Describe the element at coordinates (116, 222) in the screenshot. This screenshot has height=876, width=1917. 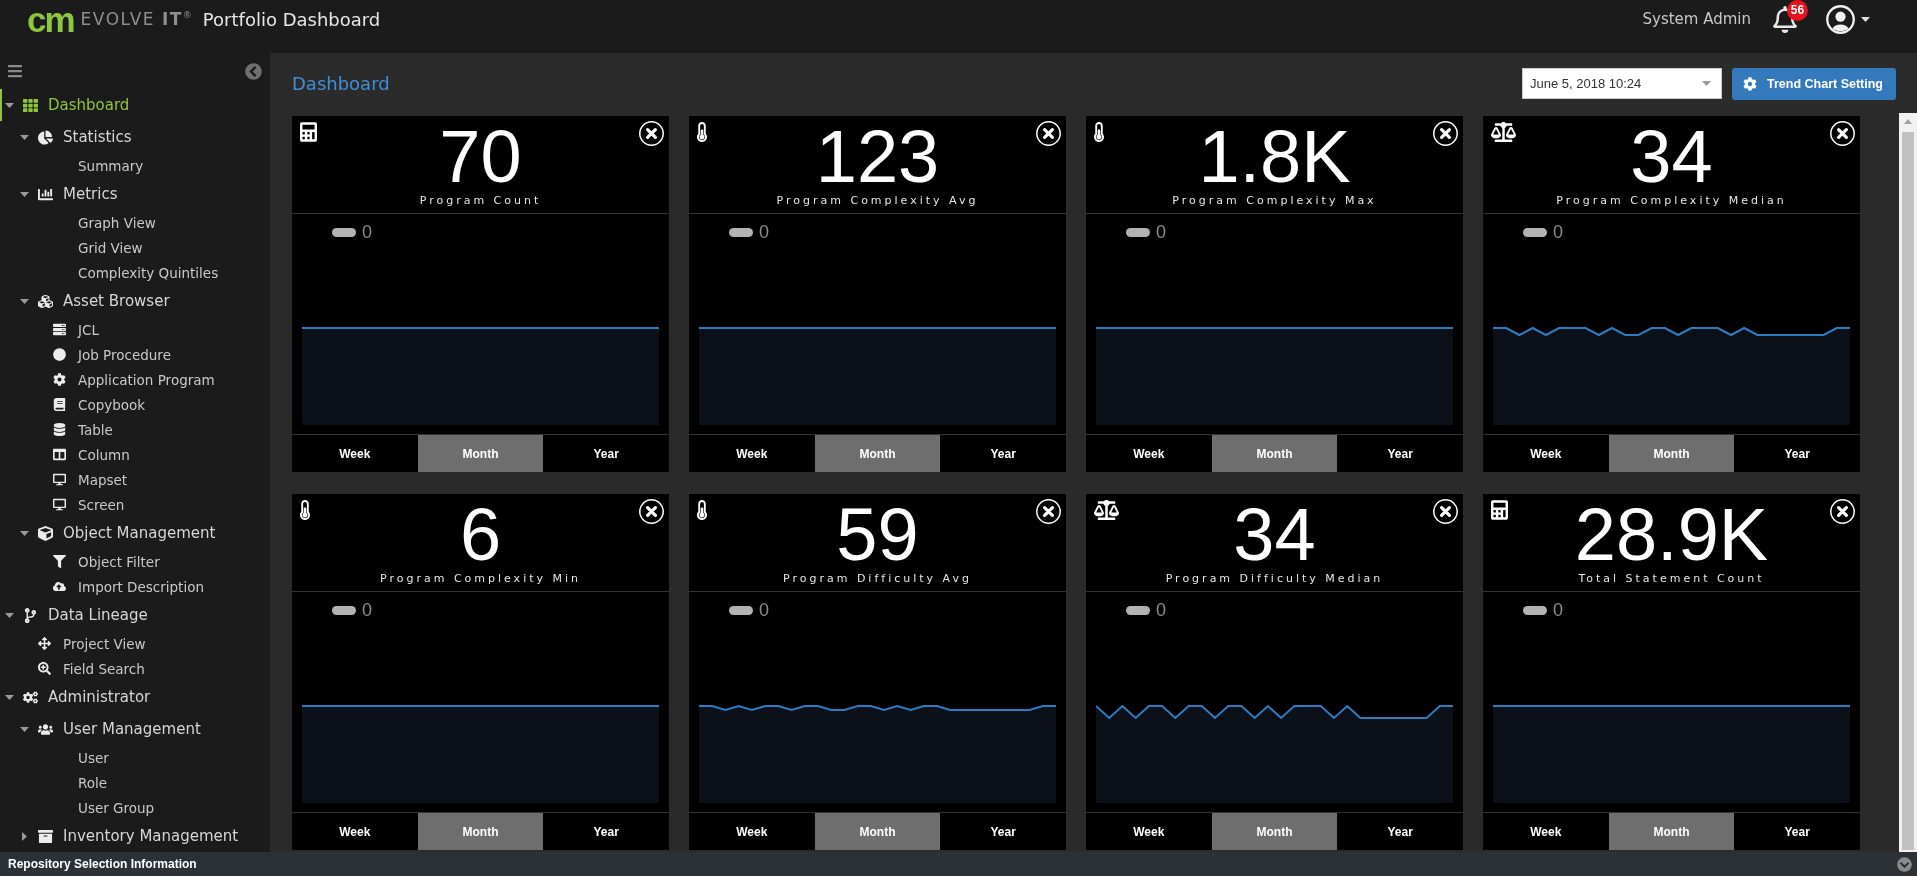
I see `sidebar-item: Graph View` at that location.